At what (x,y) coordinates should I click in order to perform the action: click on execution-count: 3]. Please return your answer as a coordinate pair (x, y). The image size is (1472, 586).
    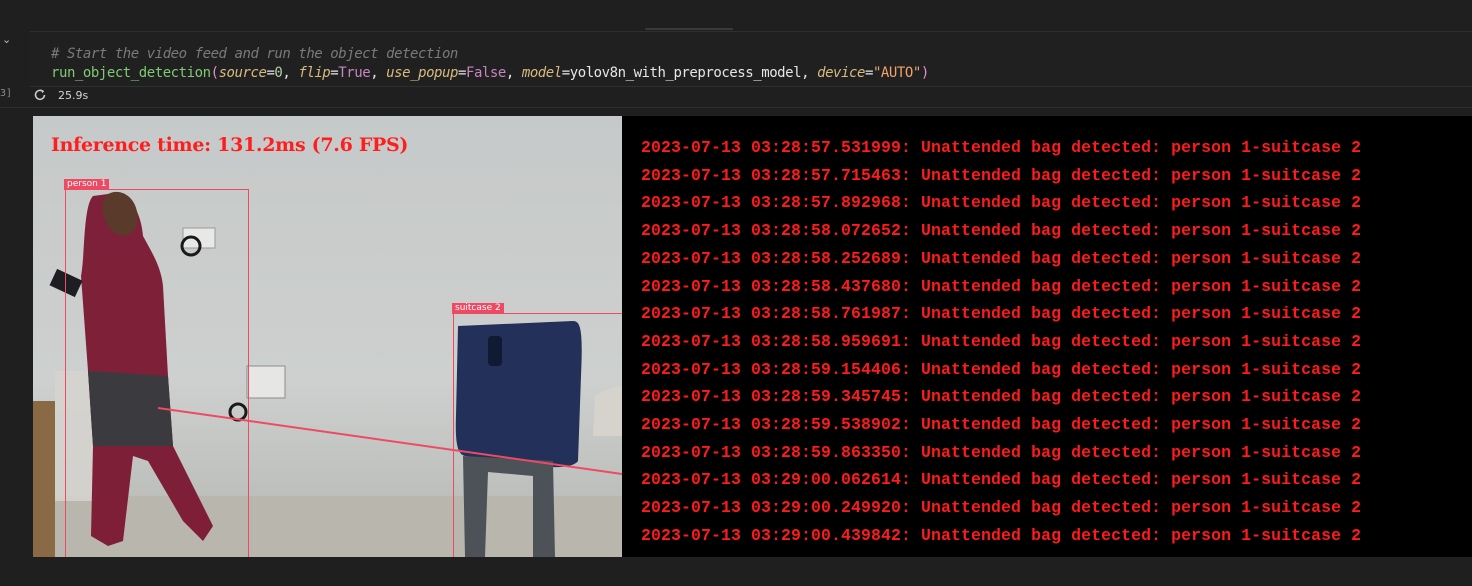
    Looking at the image, I should click on (6, 93).